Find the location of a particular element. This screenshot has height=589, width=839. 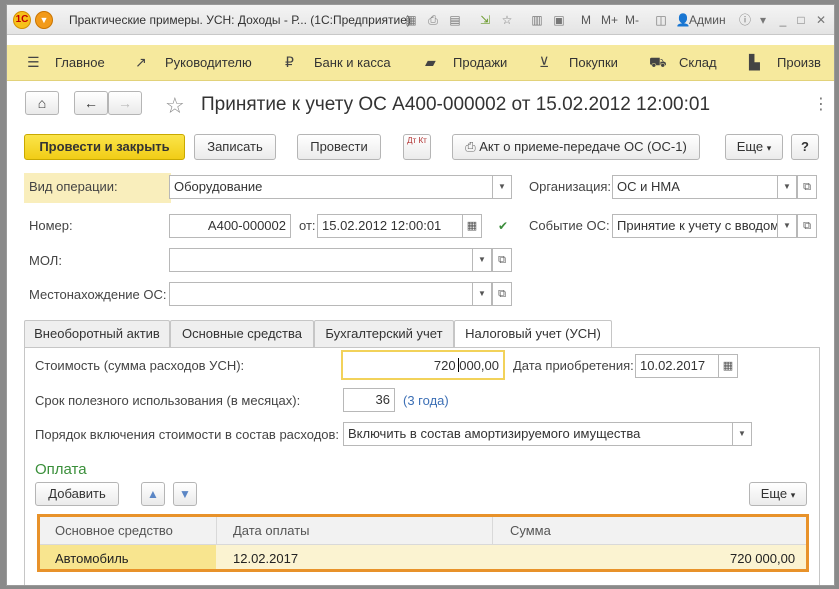

date-calendar-button: ▦ is located at coordinates (472, 226).